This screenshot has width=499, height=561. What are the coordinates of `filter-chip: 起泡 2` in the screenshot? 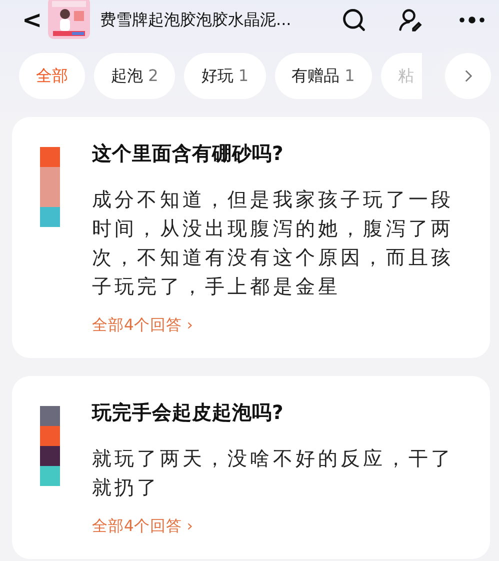 It's located at (135, 76).